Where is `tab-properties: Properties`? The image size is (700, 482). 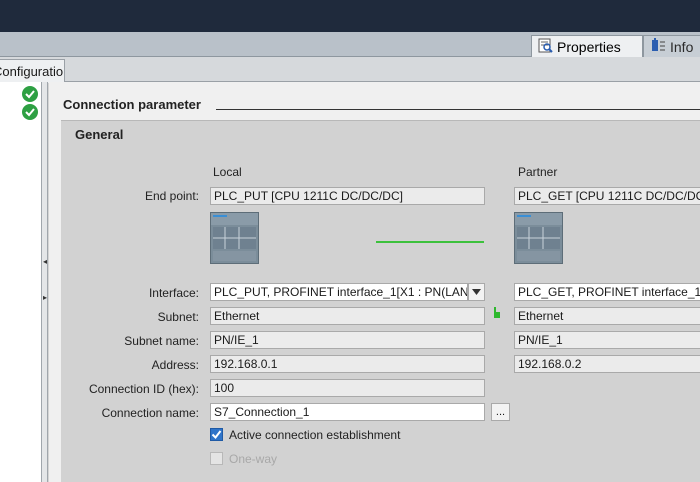
tab-properties: Properties is located at coordinates (587, 46).